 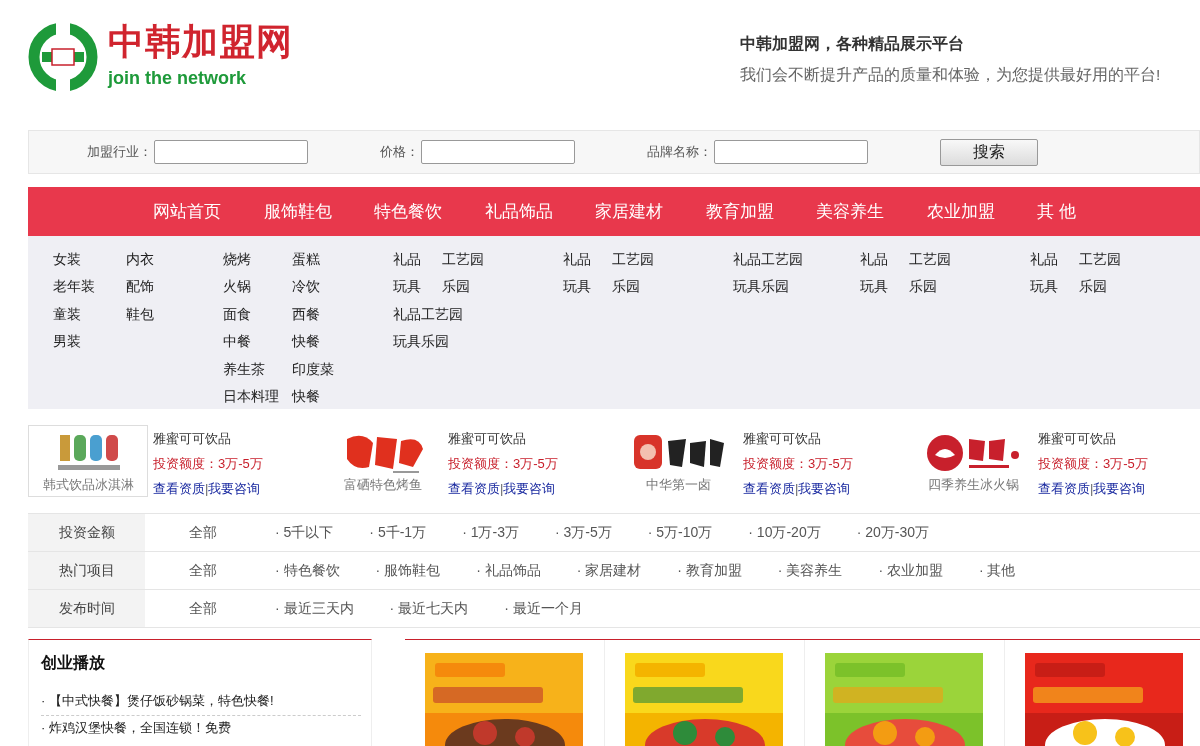 What do you see at coordinates (852, 44) in the screenshot?
I see `tagline-title: 中韩加盟网，各种精品展示平台` at bounding box center [852, 44].